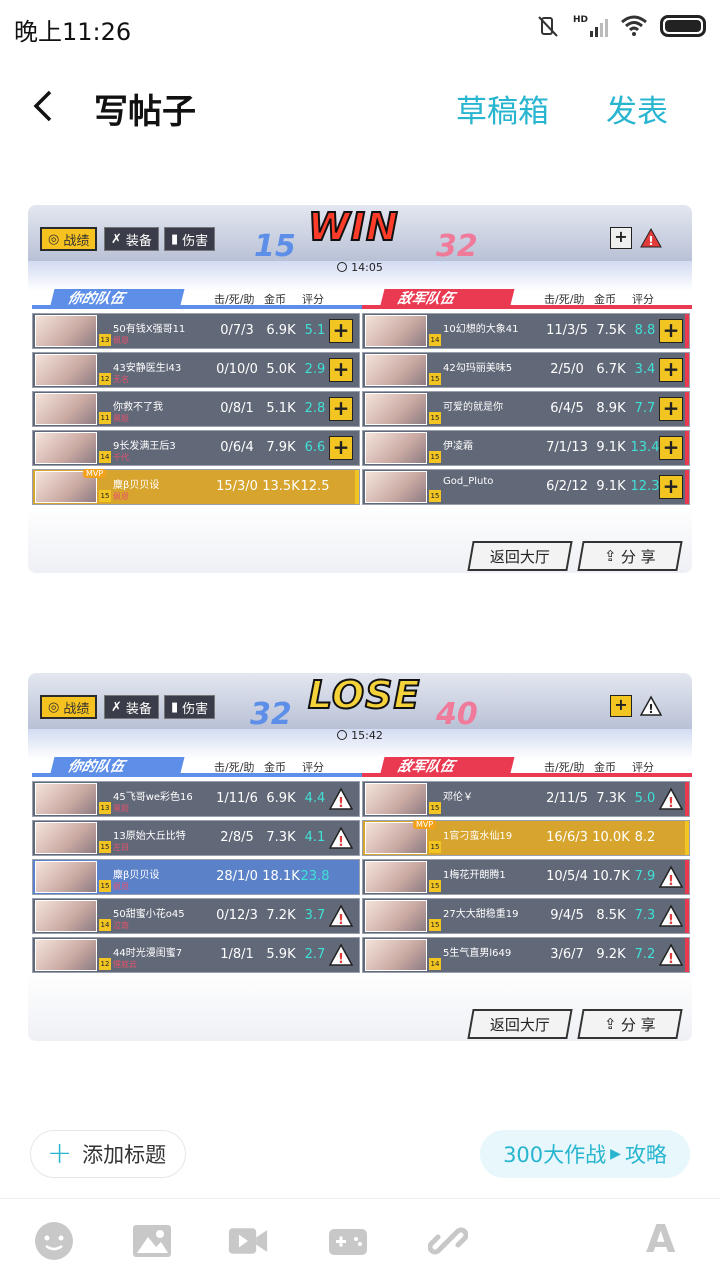  What do you see at coordinates (481, 329) in the screenshot?
I see `player-name: 10幻想的大象41` at bounding box center [481, 329].